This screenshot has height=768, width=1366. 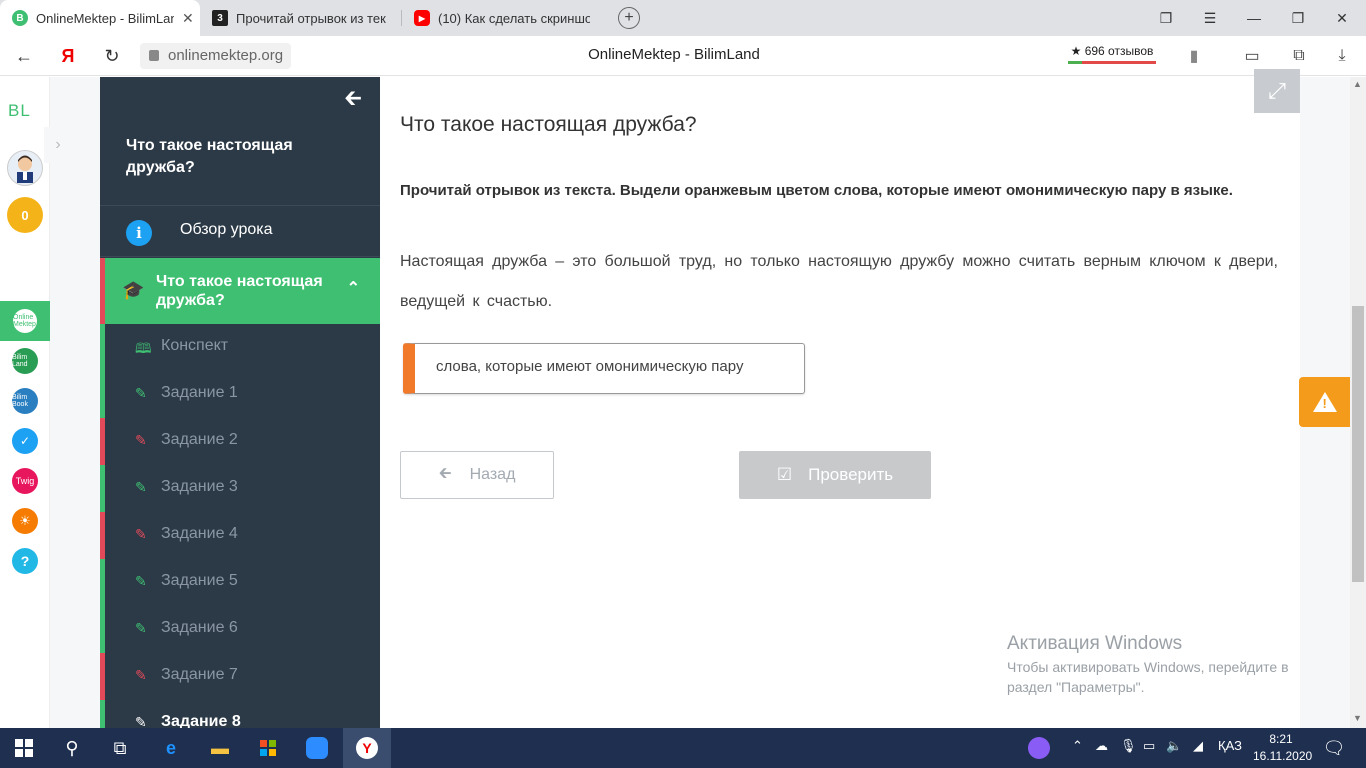 I want to click on tab-title: OnlineMektep - BilimLand, so click(x=105, y=18).